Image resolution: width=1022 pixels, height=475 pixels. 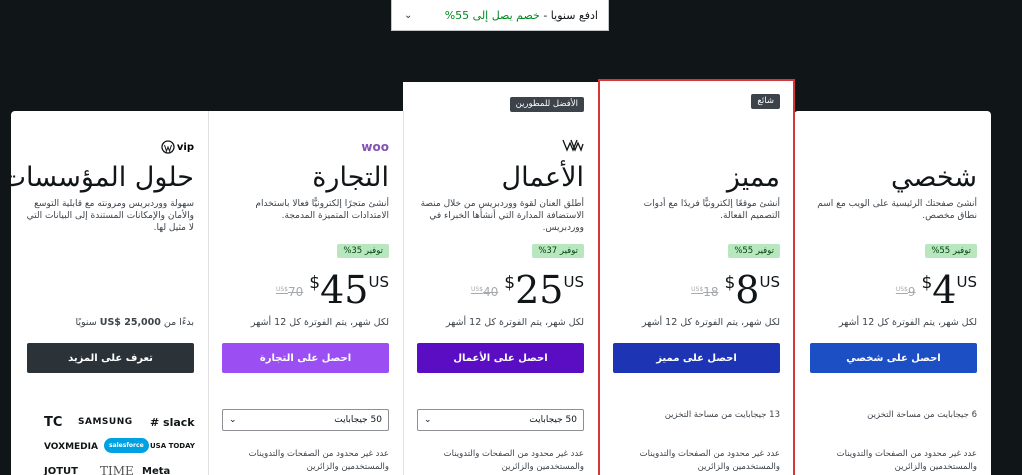 I want to click on plan-name: حلول المؤسسات, so click(x=102, y=177).